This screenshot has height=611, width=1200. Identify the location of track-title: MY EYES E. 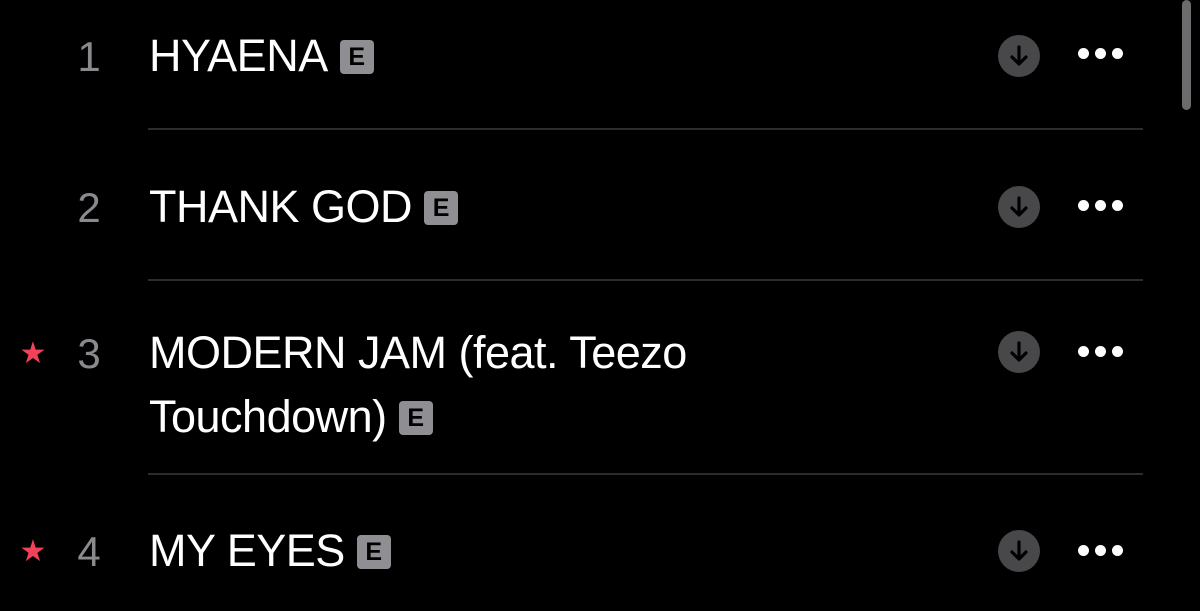
(469, 551).